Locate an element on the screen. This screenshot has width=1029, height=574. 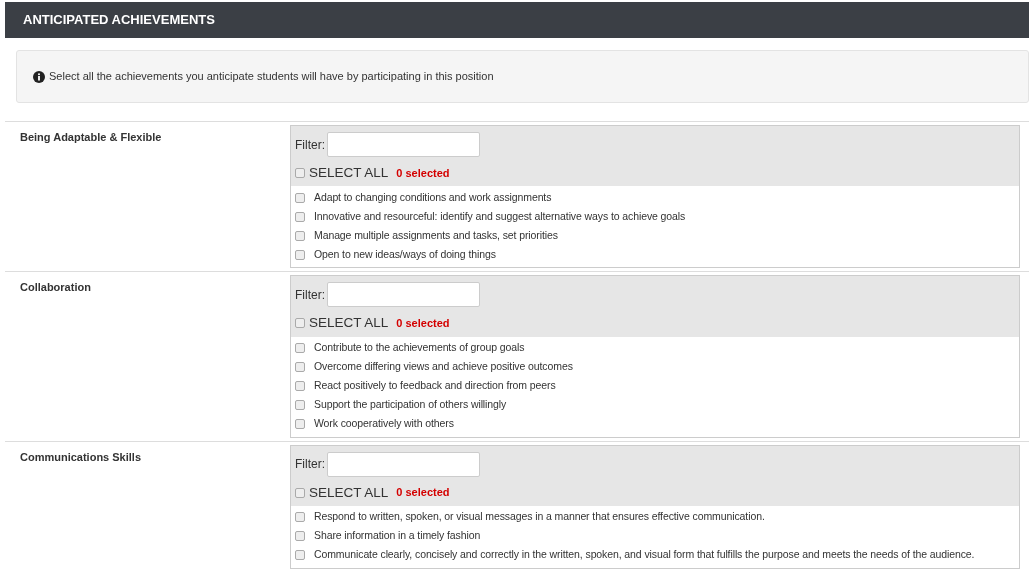
category-label: Being Adaptable & Flexible is located at coordinates (91, 137).